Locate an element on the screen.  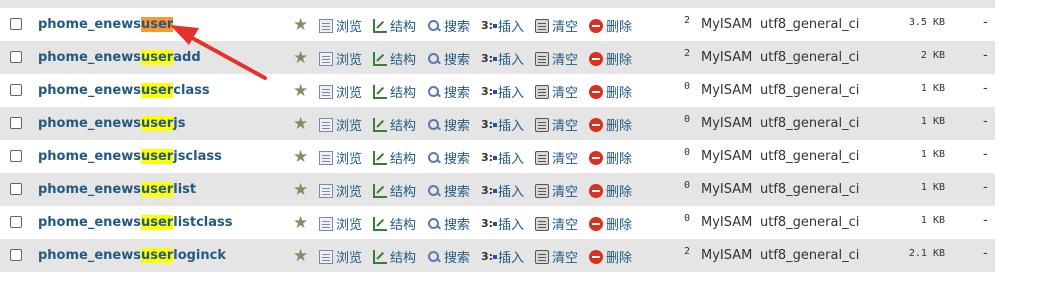
table-name-link: phome_enewsuserjsclass is located at coordinates (130, 156).